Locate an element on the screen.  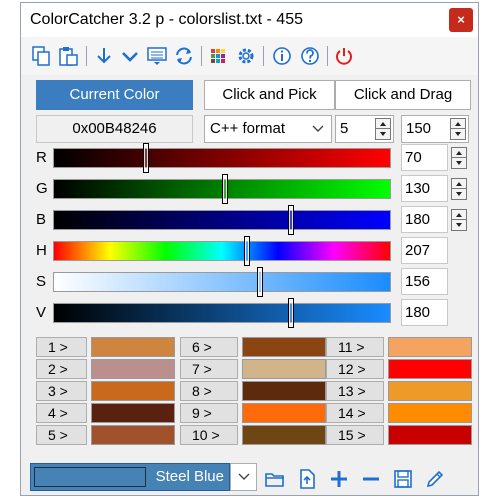
palette-slot-button: 4 > is located at coordinates (61, 413).